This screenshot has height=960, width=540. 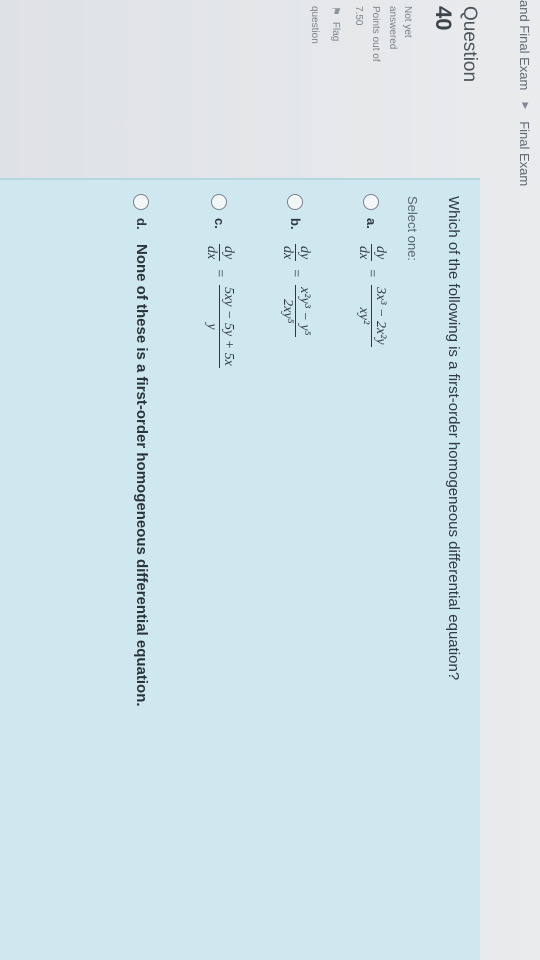 I want to click on numerator: 5xy − 5y + 5x, so click(x=227, y=326).